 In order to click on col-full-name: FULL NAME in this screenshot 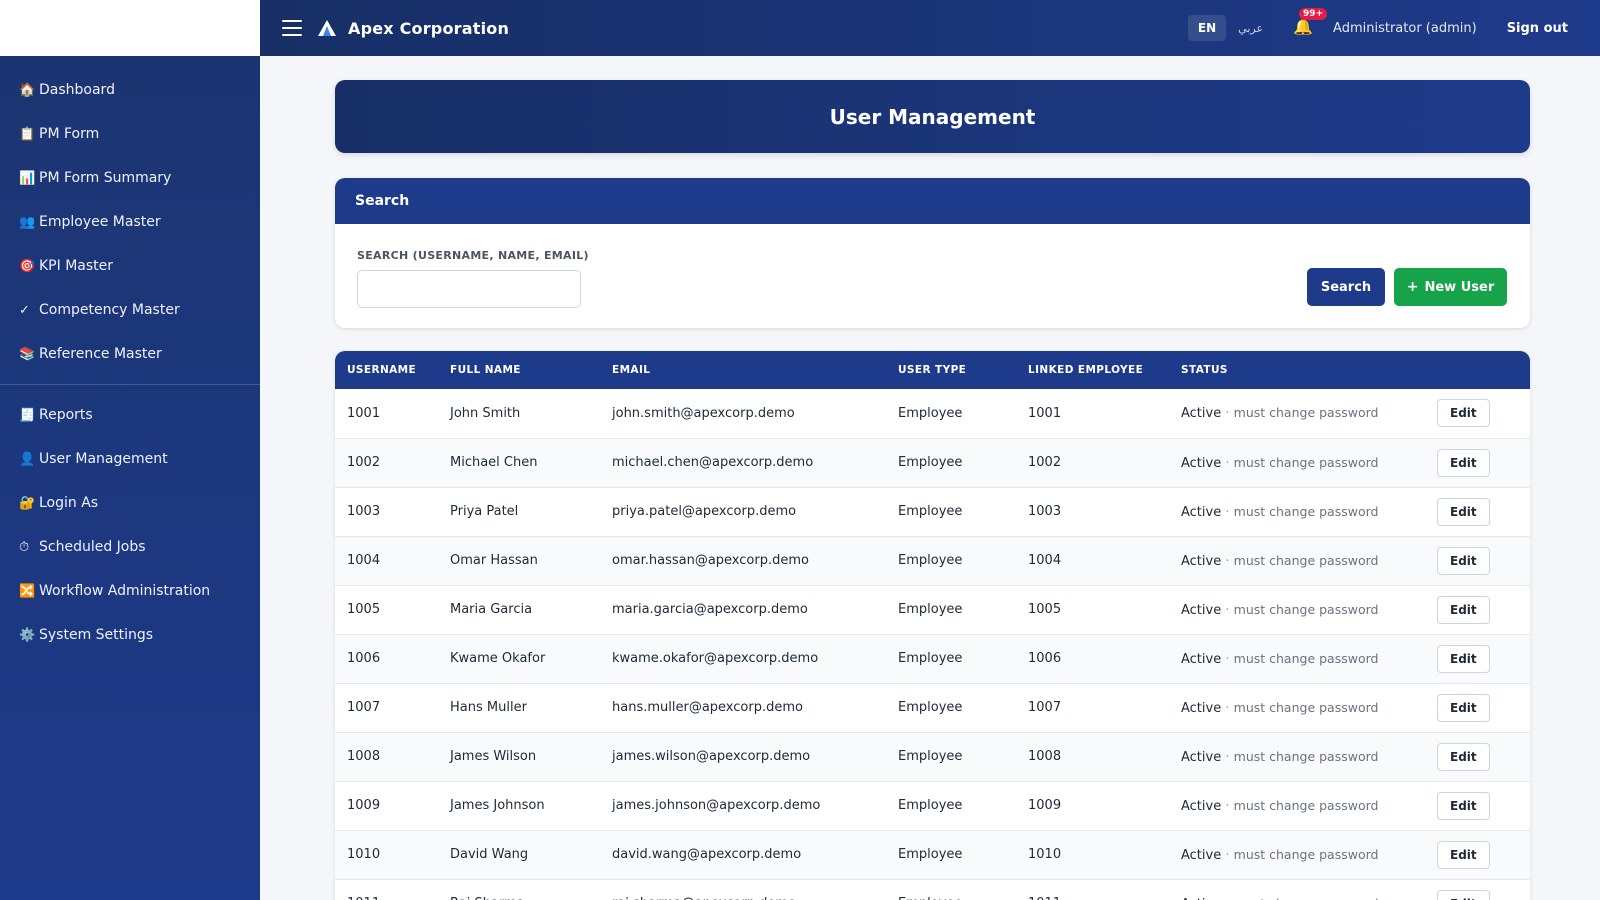, I will do `click(485, 370)`.